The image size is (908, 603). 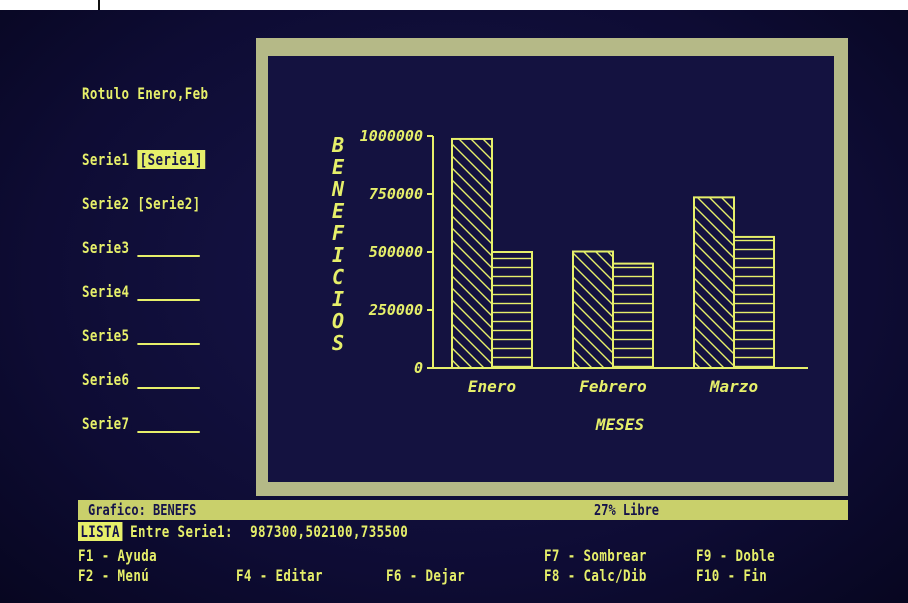 What do you see at coordinates (168, 382) in the screenshot?
I see `serie6-field` at bounding box center [168, 382].